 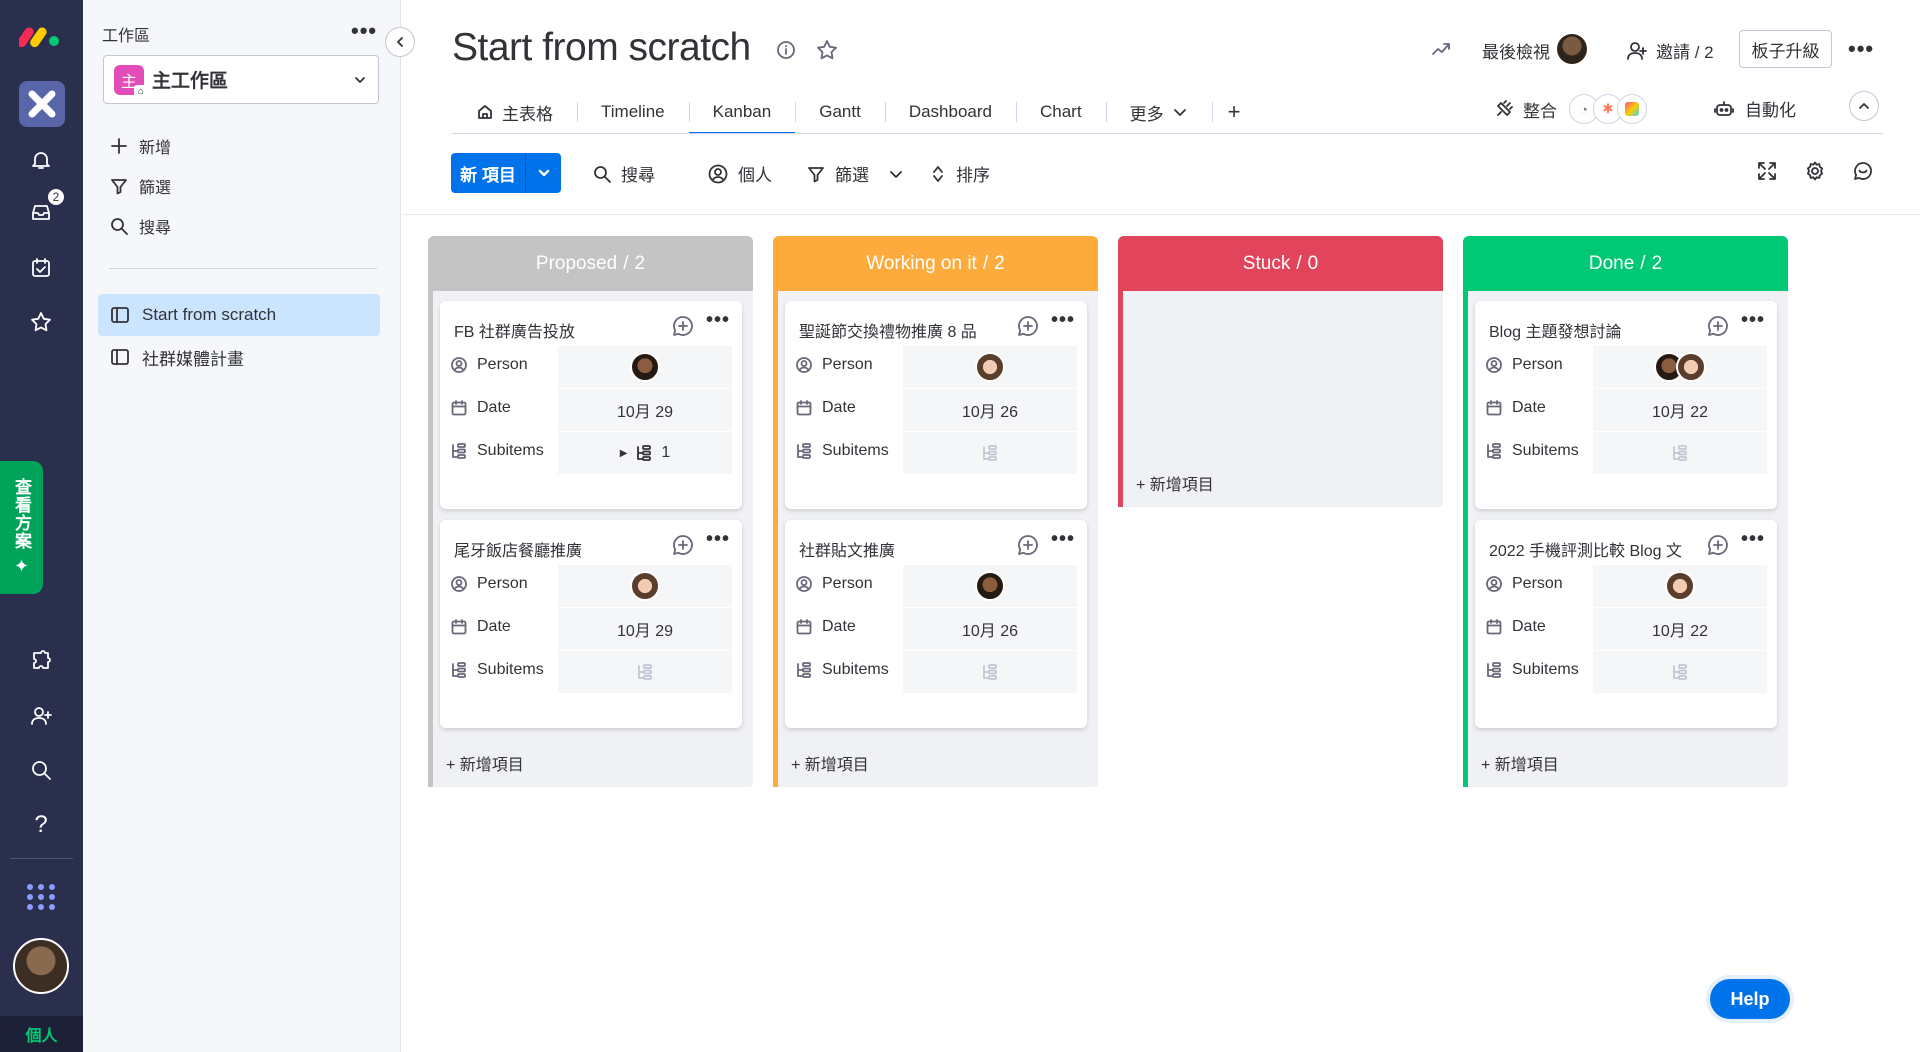 What do you see at coordinates (1864, 106) in the screenshot?
I see `collapse-header-button` at bounding box center [1864, 106].